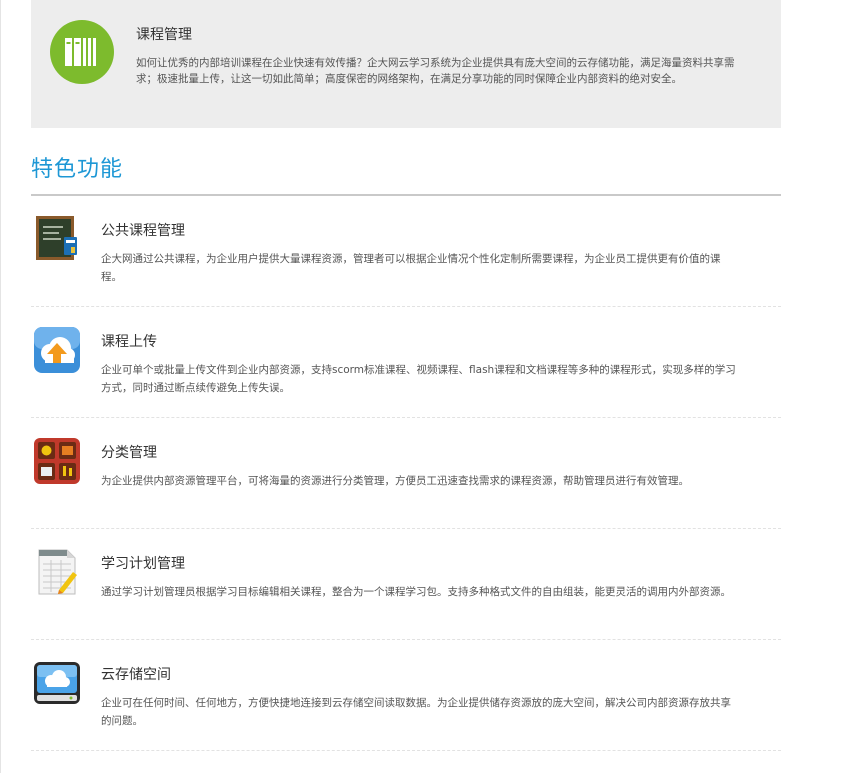  I want to click on intro-title: 课程管理, so click(164, 35).